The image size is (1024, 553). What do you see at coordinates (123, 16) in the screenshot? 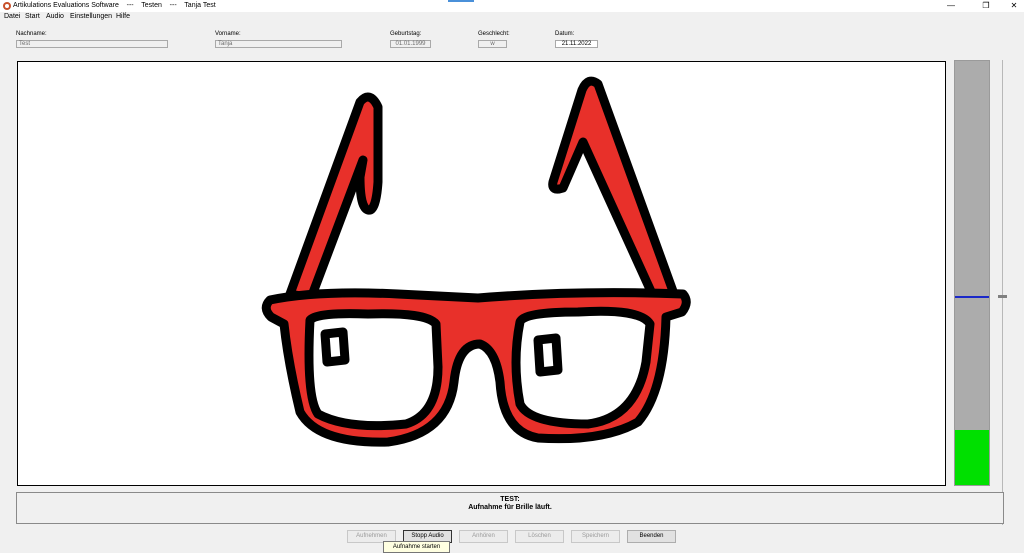
I see `menu-hilfe: Hilfe` at bounding box center [123, 16].